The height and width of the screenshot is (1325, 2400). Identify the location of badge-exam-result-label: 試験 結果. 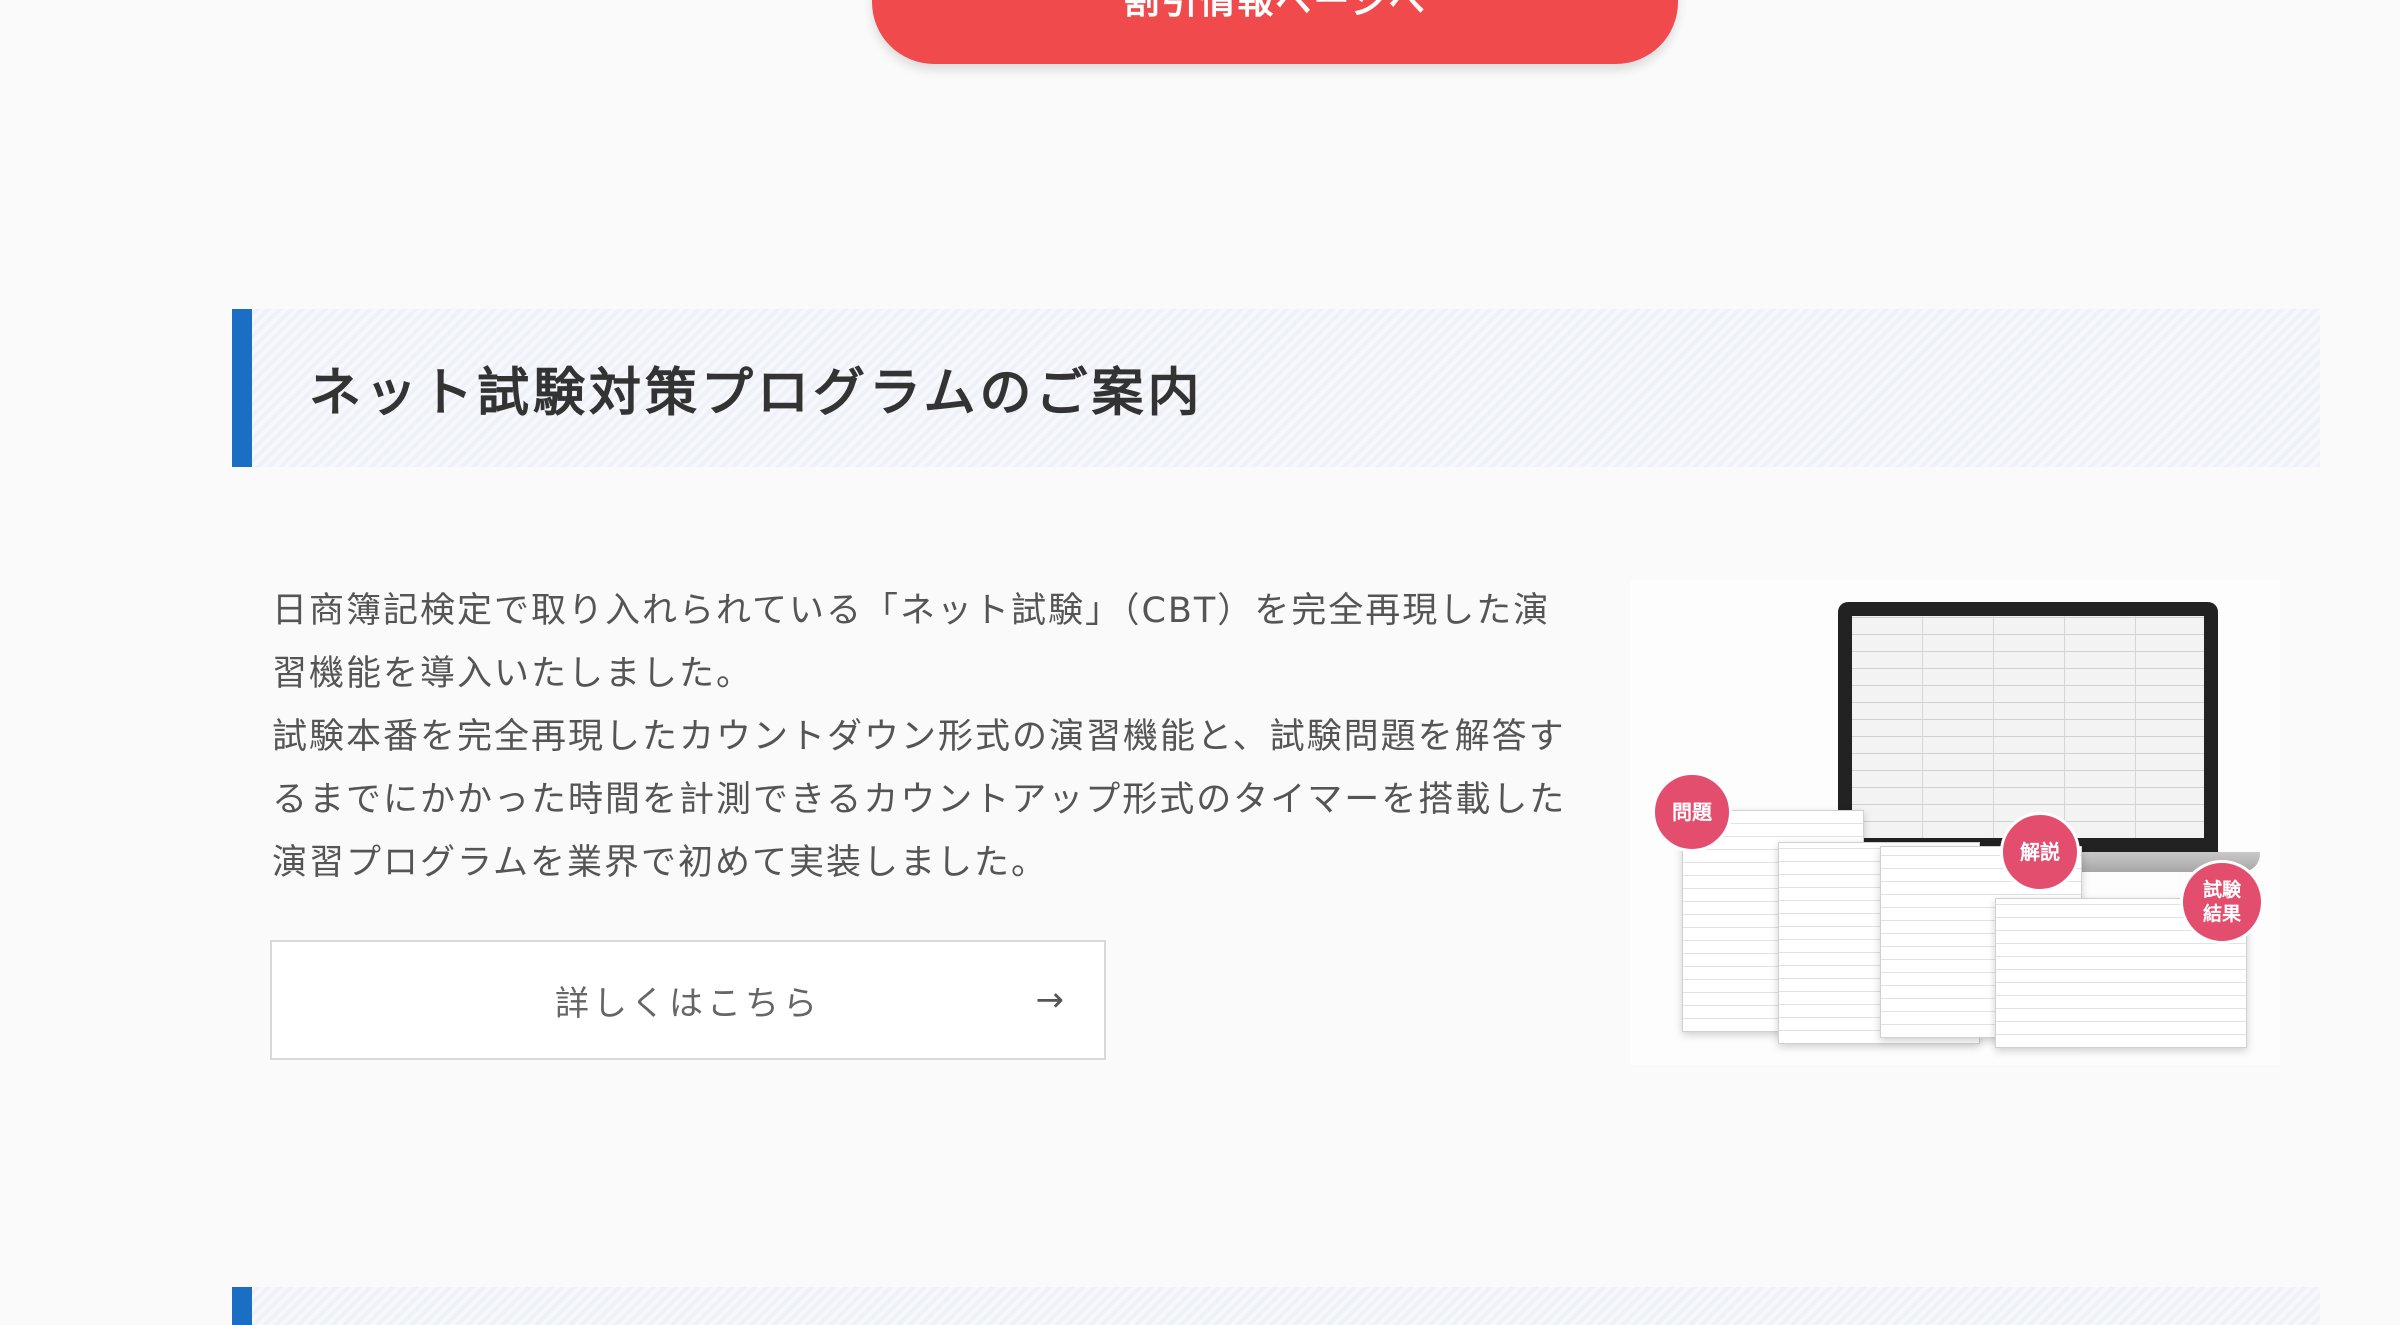
(2221, 902).